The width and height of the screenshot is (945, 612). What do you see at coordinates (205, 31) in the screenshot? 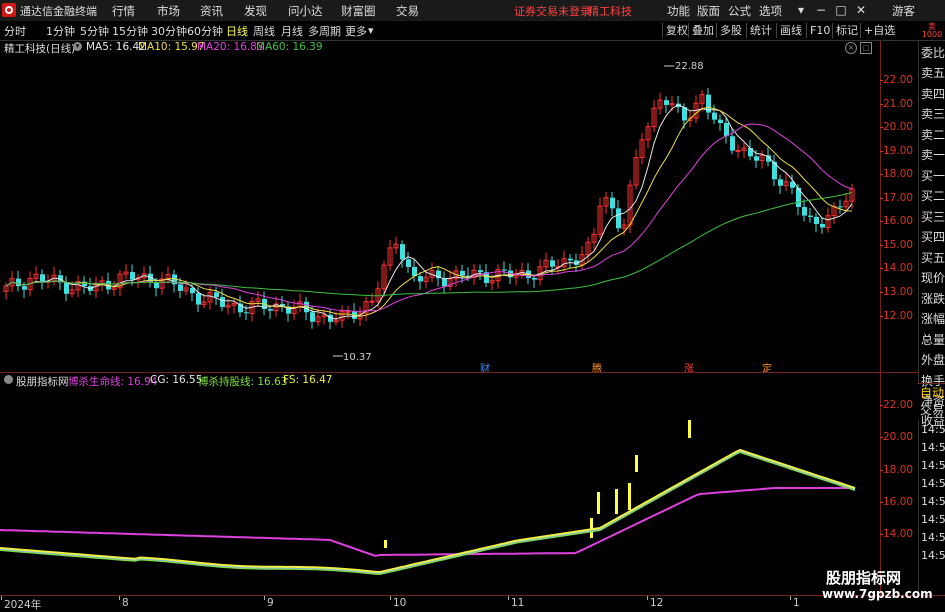
I see `tab-60min: 60分钟` at bounding box center [205, 31].